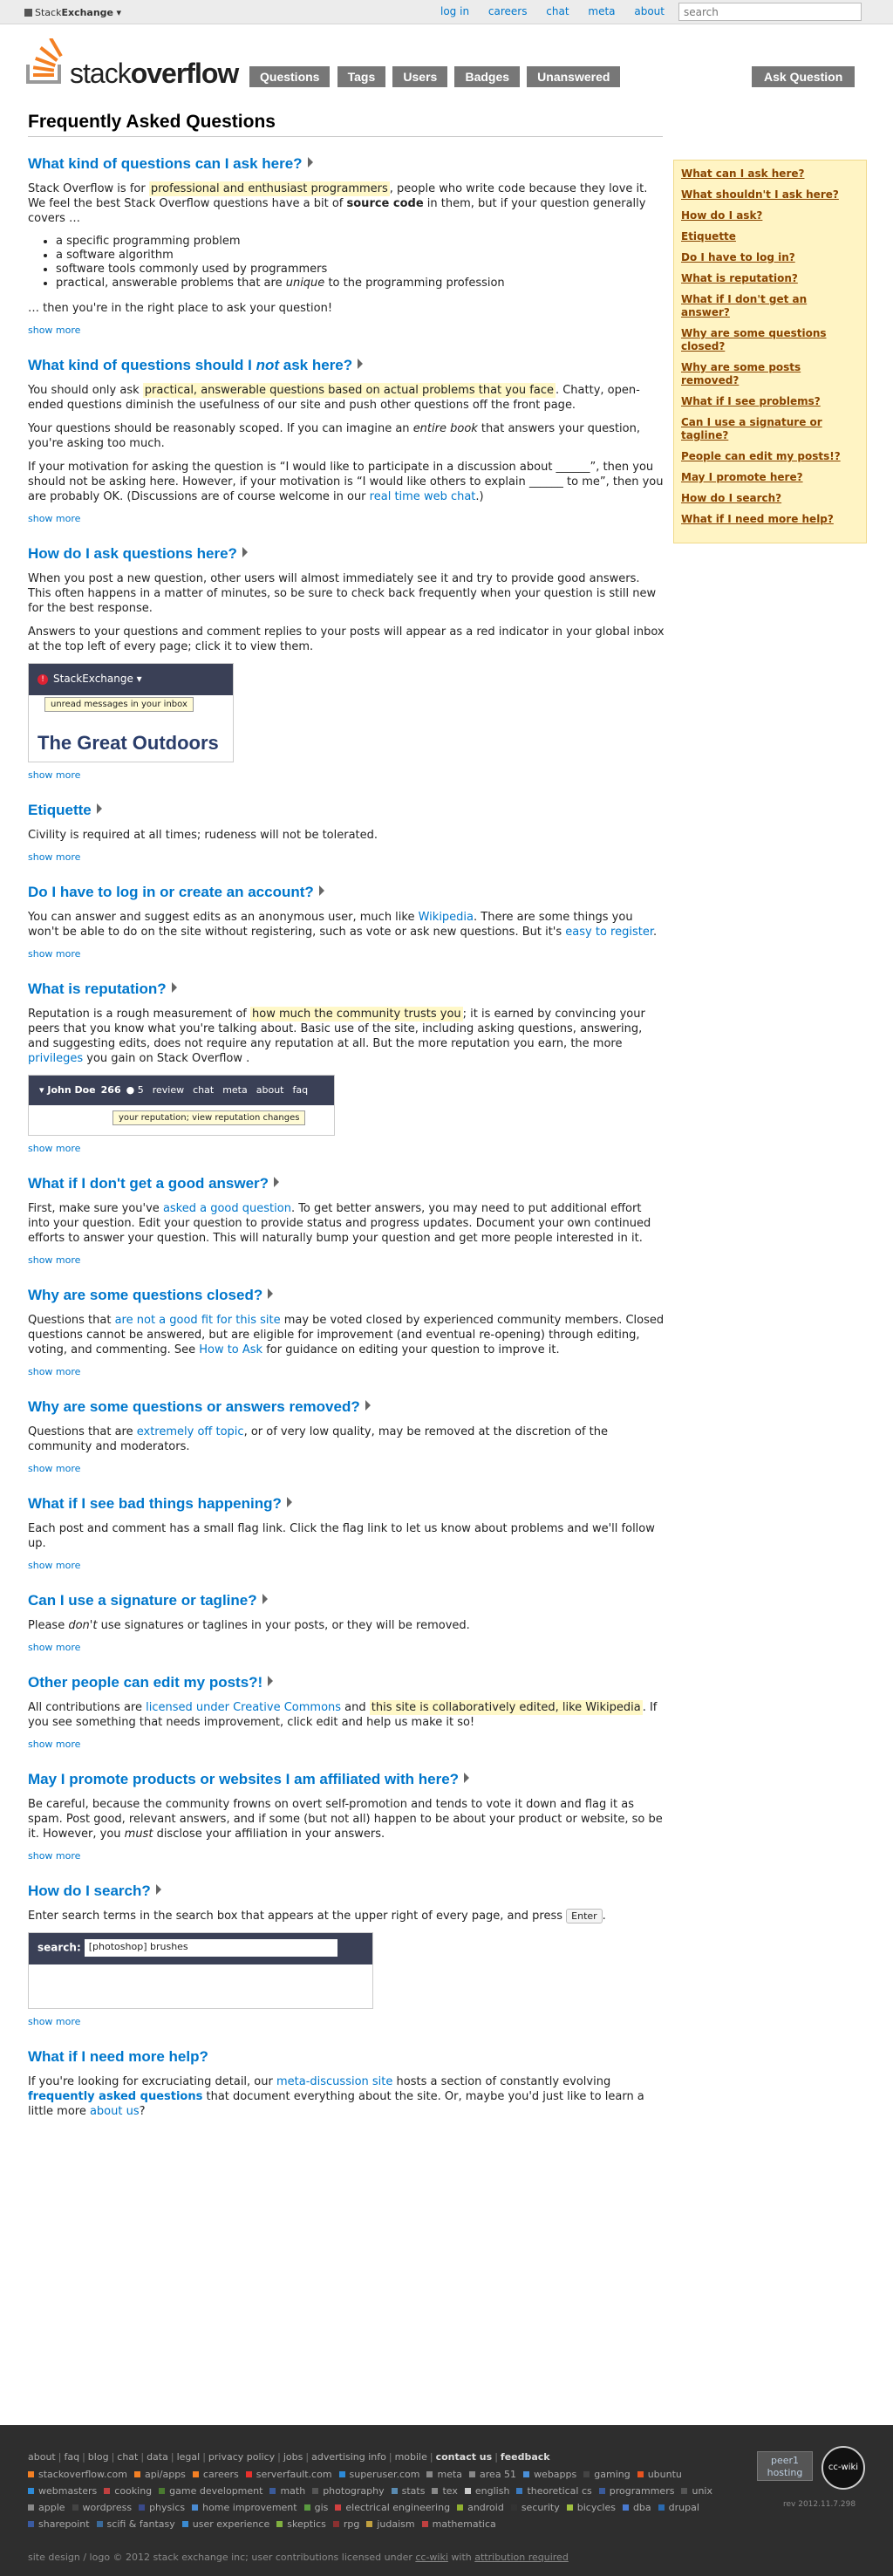 The image size is (893, 2576). Describe the element at coordinates (115, 2111) in the screenshot. I see `about-us-link: about us` at that location.